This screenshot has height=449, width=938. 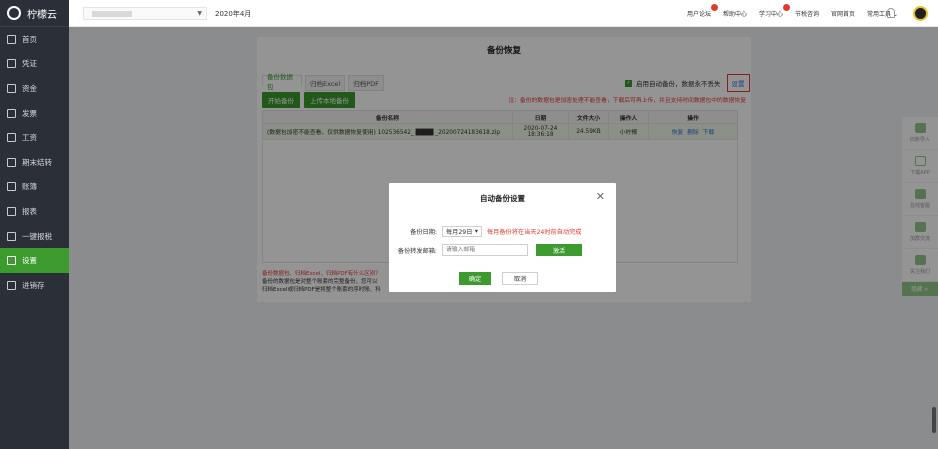 I want to click on backup-date-row: 备份日期: 每月29日 ▾ 每月备份将在当天24时前自动完成, so click(x=485, y=231).